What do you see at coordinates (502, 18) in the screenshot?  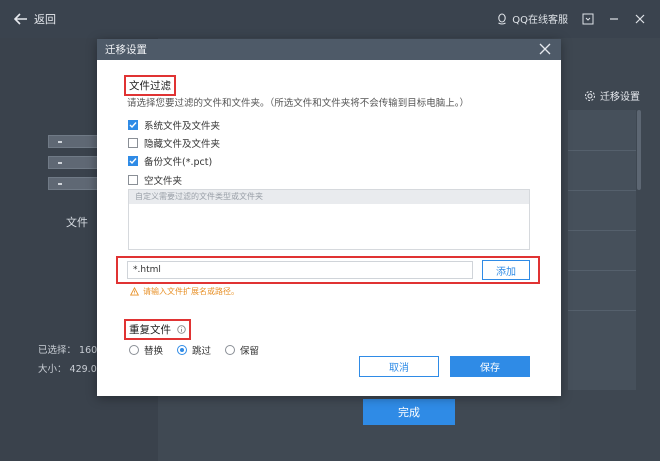 I see `qq-icon` at bounding box center [502, 18].